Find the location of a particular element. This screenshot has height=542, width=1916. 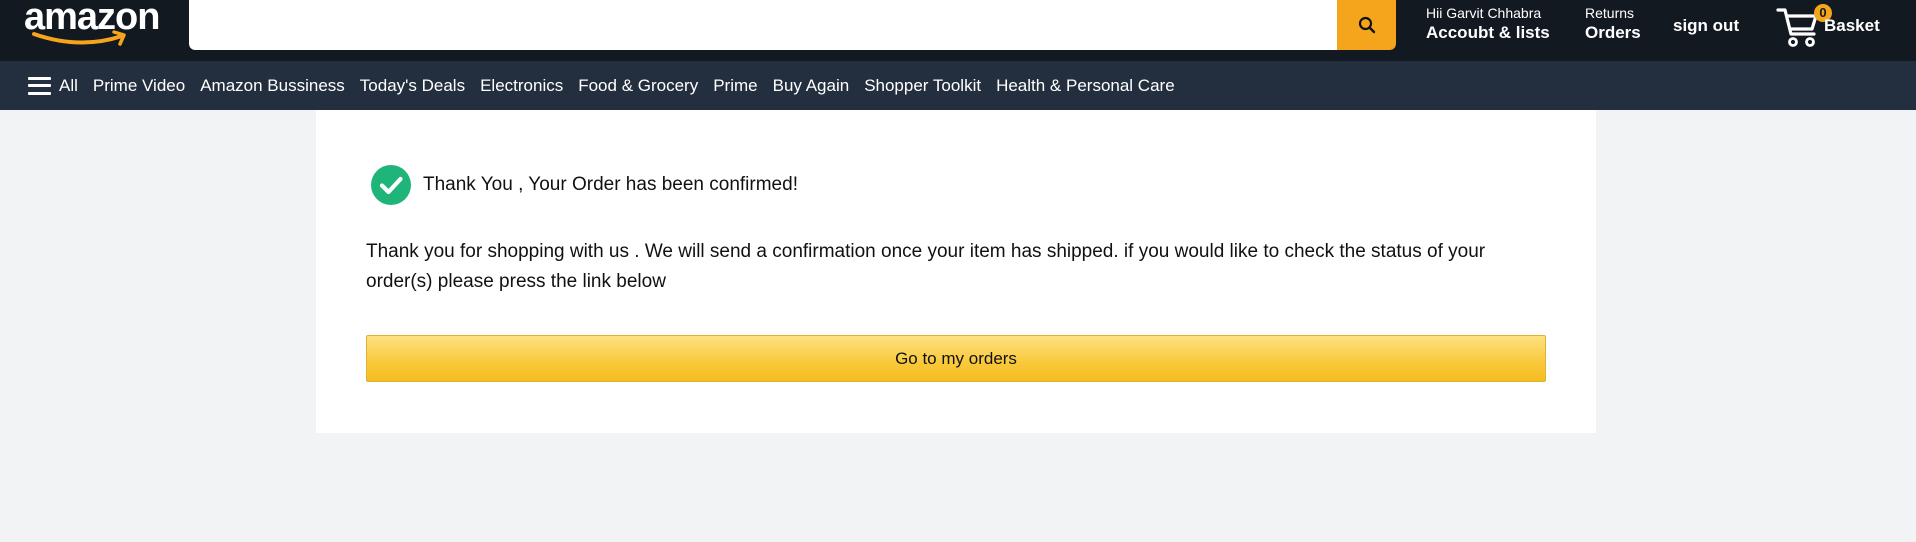

nav-item-prime: Prime is located at coordinates (735, 86).